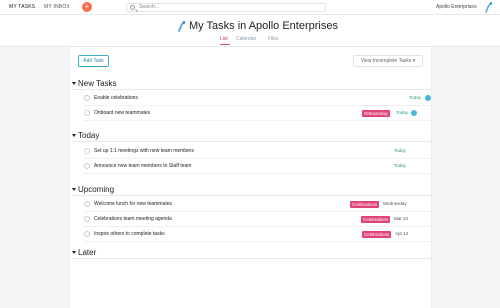  What do you see at coordinates (401, 218) in the screenshot?
I see `task-due-date: Mar 24` at bounding box center [401, 218].